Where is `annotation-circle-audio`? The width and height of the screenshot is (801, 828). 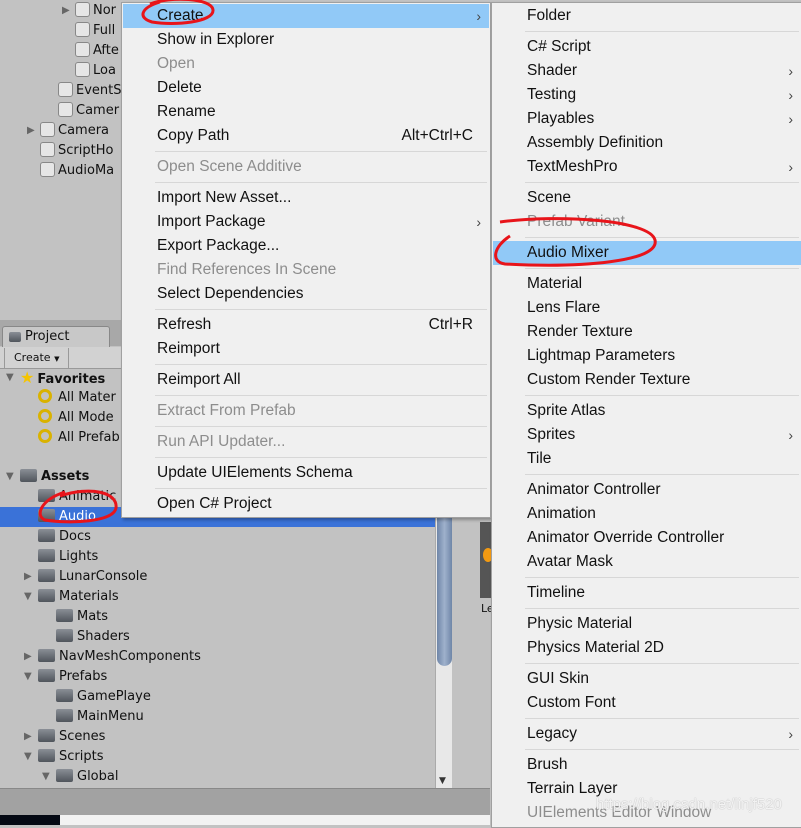
annotation-circle-audio is located at coordinates (78, 506).